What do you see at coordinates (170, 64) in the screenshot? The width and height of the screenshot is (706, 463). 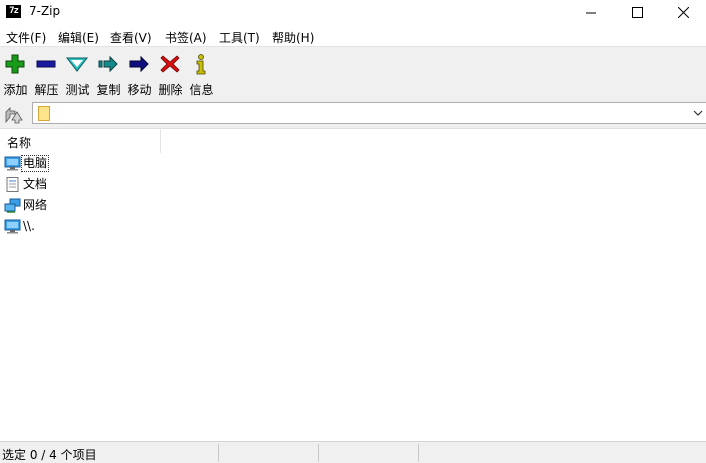 I see `delete-icon` at bounding box center [170, 64].